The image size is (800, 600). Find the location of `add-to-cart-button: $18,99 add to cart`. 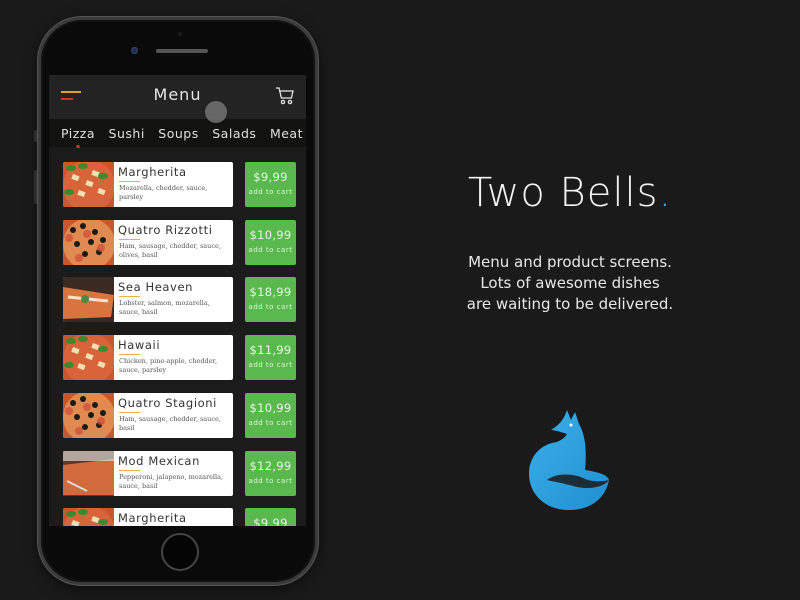

add-to-cart-button: $18,99 add to cart is located at coordinates (270, 300).